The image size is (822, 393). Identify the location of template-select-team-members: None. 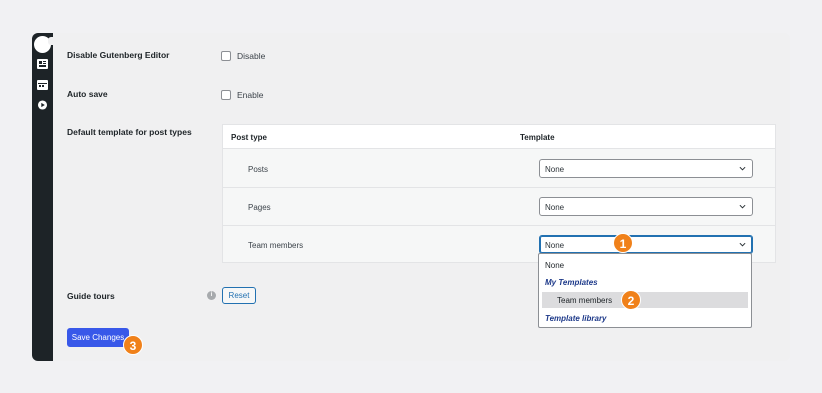
(646, 244).